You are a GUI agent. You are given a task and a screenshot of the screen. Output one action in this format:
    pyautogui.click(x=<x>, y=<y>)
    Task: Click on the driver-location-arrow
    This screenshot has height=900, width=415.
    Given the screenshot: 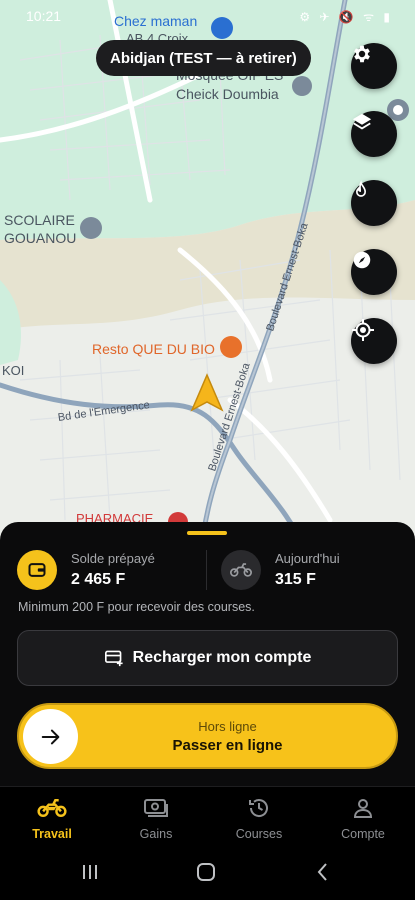 What is the action you would take?
    pyautogui.click(x=207, y=392)
    